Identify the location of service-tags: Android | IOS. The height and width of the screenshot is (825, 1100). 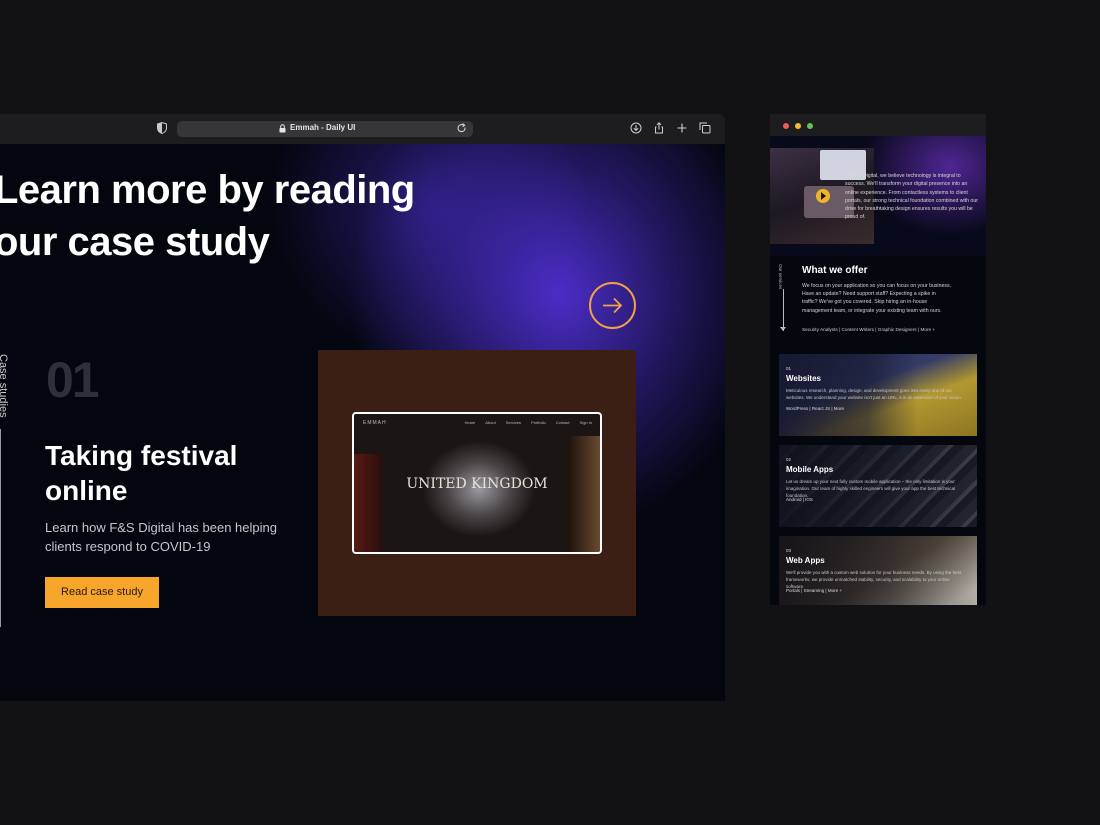
(799, 499).